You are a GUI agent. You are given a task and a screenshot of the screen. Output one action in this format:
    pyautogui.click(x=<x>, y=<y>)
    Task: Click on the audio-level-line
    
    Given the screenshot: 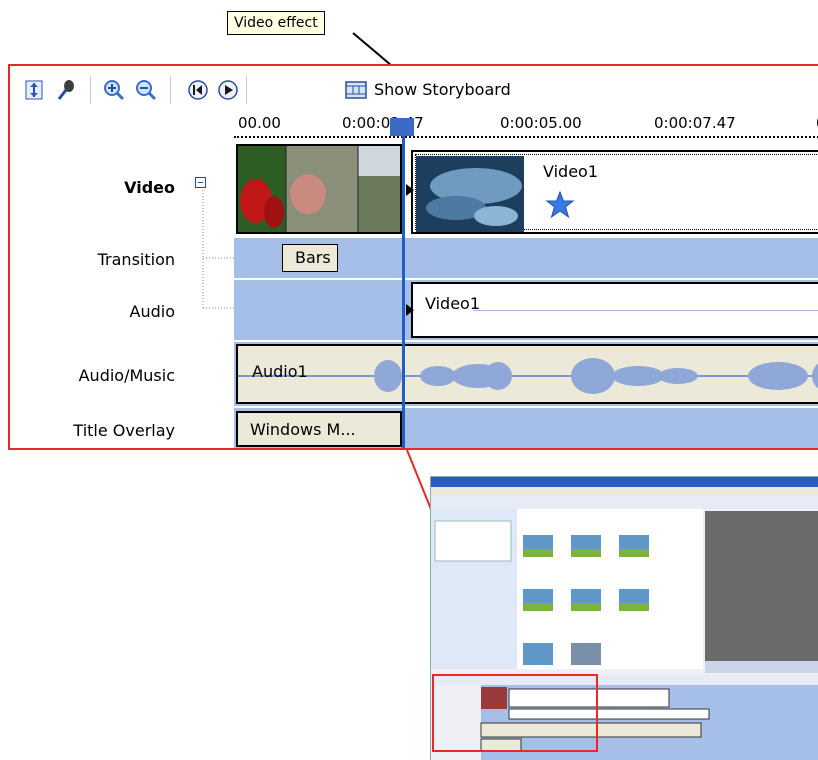 What is the action you would take?
    pyautogui.click(x=645, y=310)
    